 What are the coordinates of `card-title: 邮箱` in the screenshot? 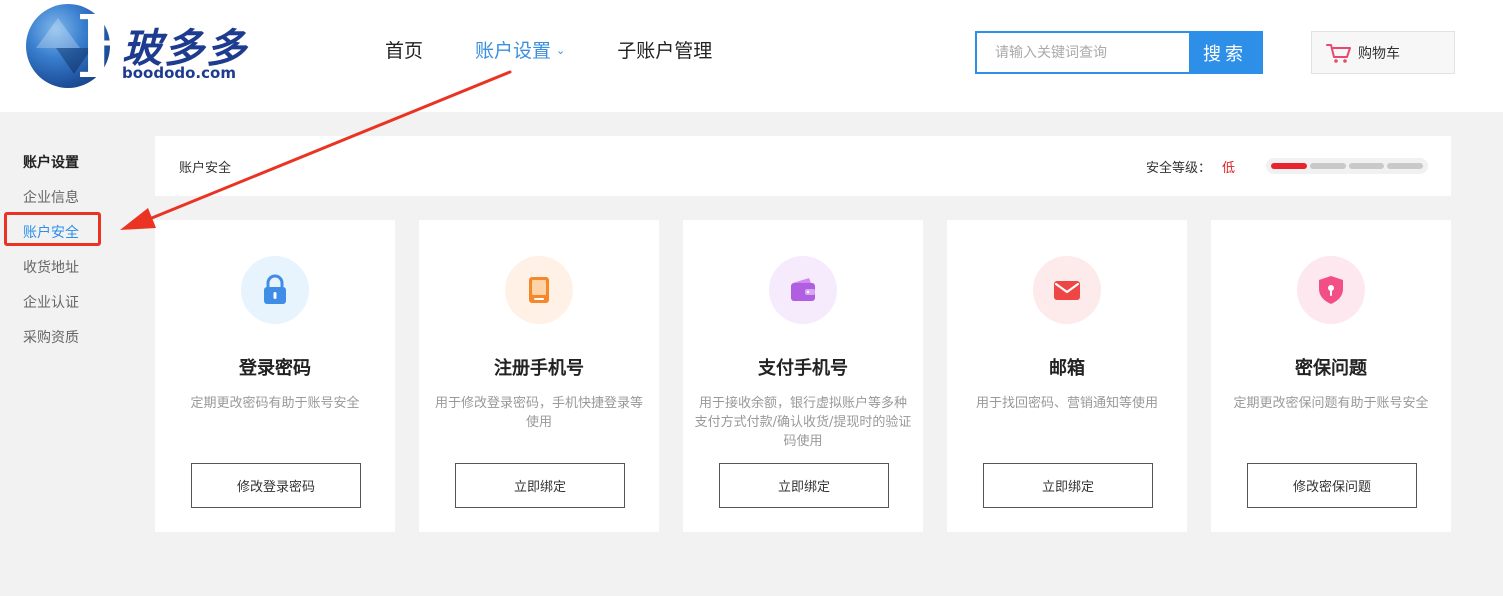 It's located at (1067, 368).